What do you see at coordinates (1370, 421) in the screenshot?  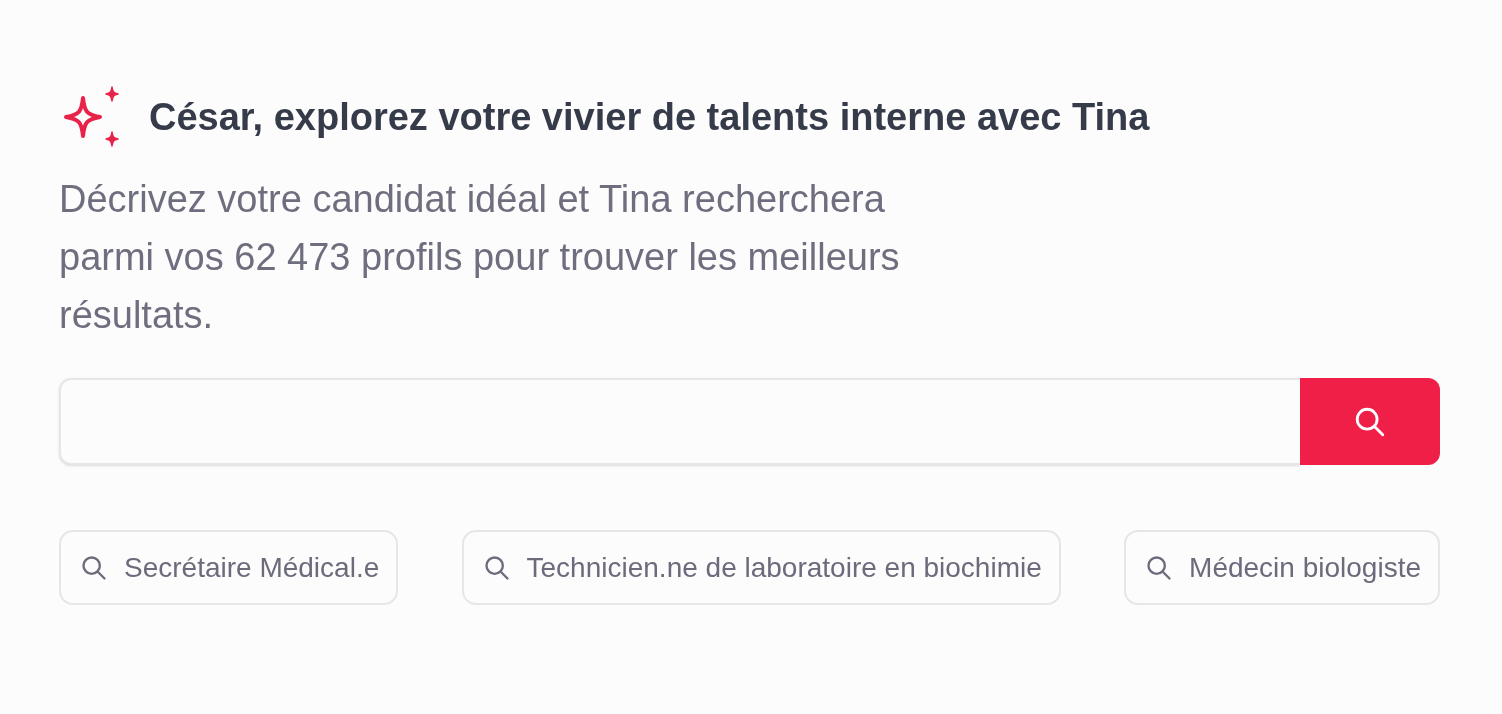 I see `search-button` at bounding box center [1370, 421].